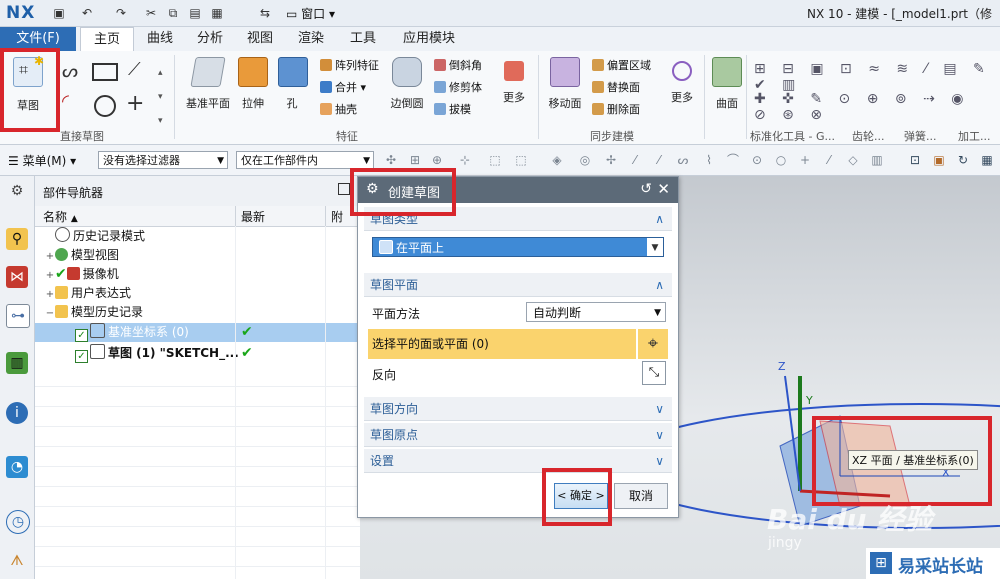 The height and width of the screenshot is (579, 1000). Describe the element at coordinates (59, 13) in the screenshot. I see `save-icon: ▣` at that location.